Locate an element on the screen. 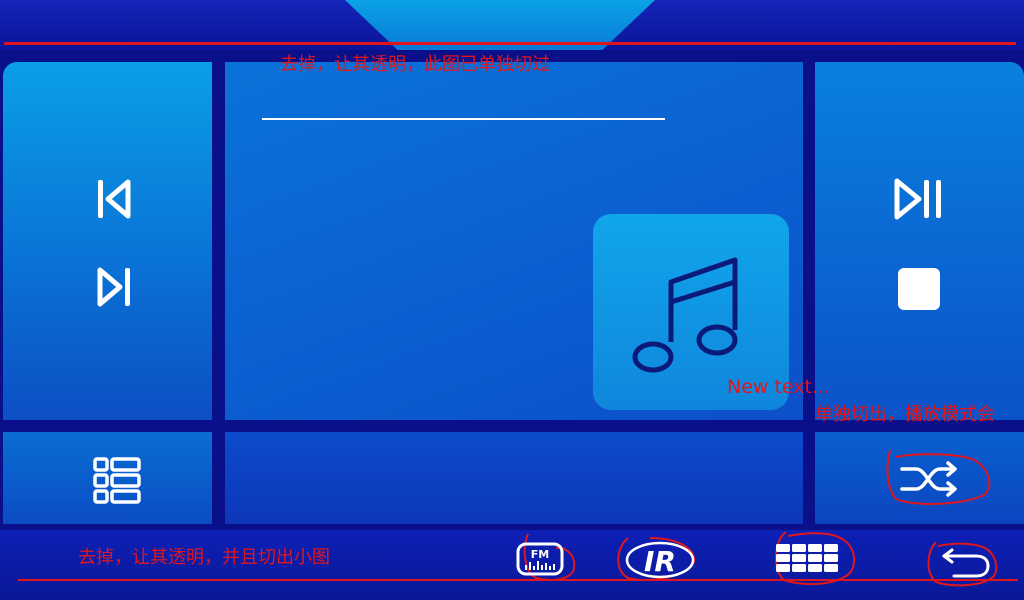 The width and height of the screenshot is (1024, 600). annotation-line-top is located at coordinates (510, 43).